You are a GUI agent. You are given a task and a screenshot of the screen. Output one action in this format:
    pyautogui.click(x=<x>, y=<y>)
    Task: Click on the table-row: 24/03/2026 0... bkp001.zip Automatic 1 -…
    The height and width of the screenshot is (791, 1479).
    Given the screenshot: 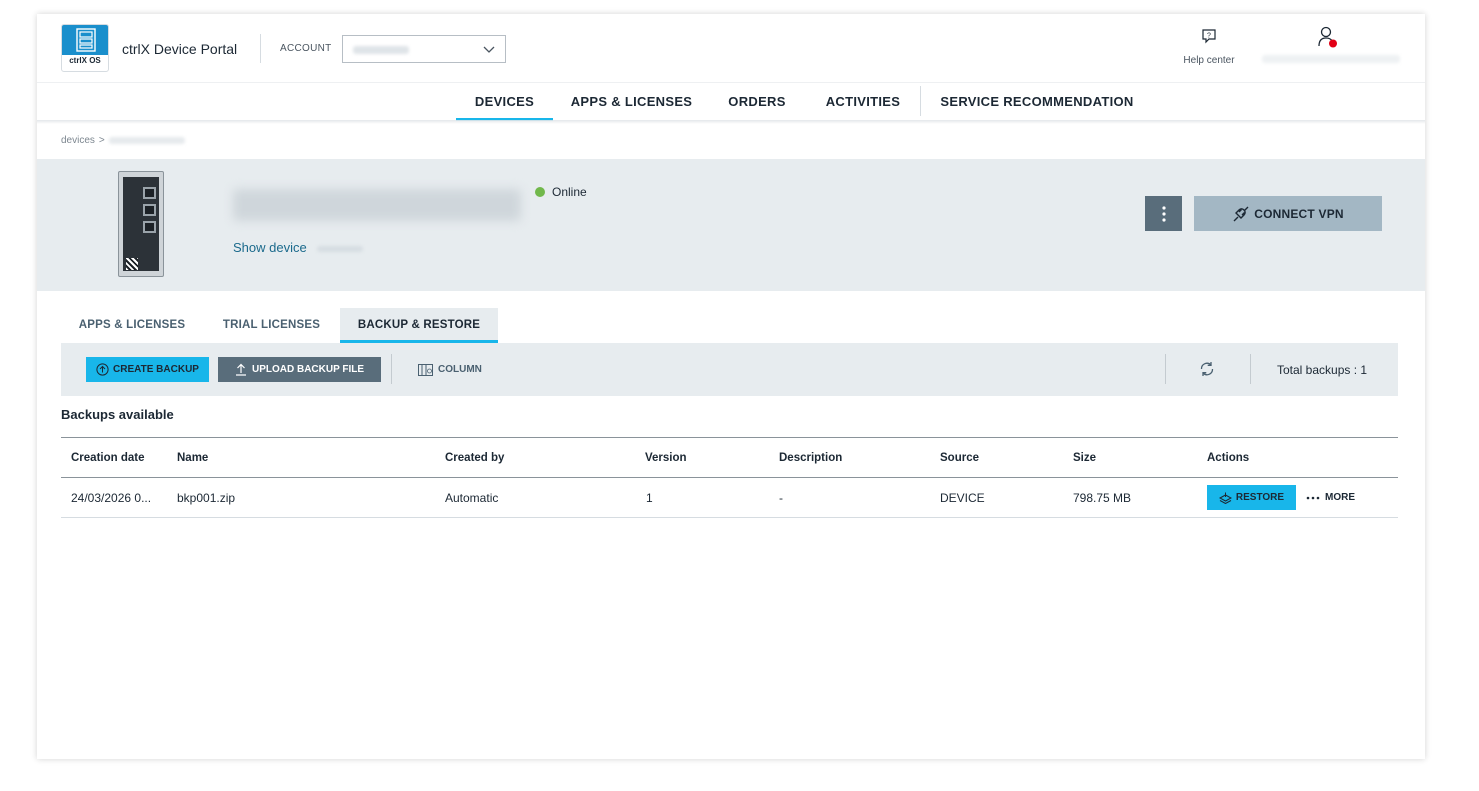 What is the action you would take?
    pyautogui.click(x=729, y=498)
    